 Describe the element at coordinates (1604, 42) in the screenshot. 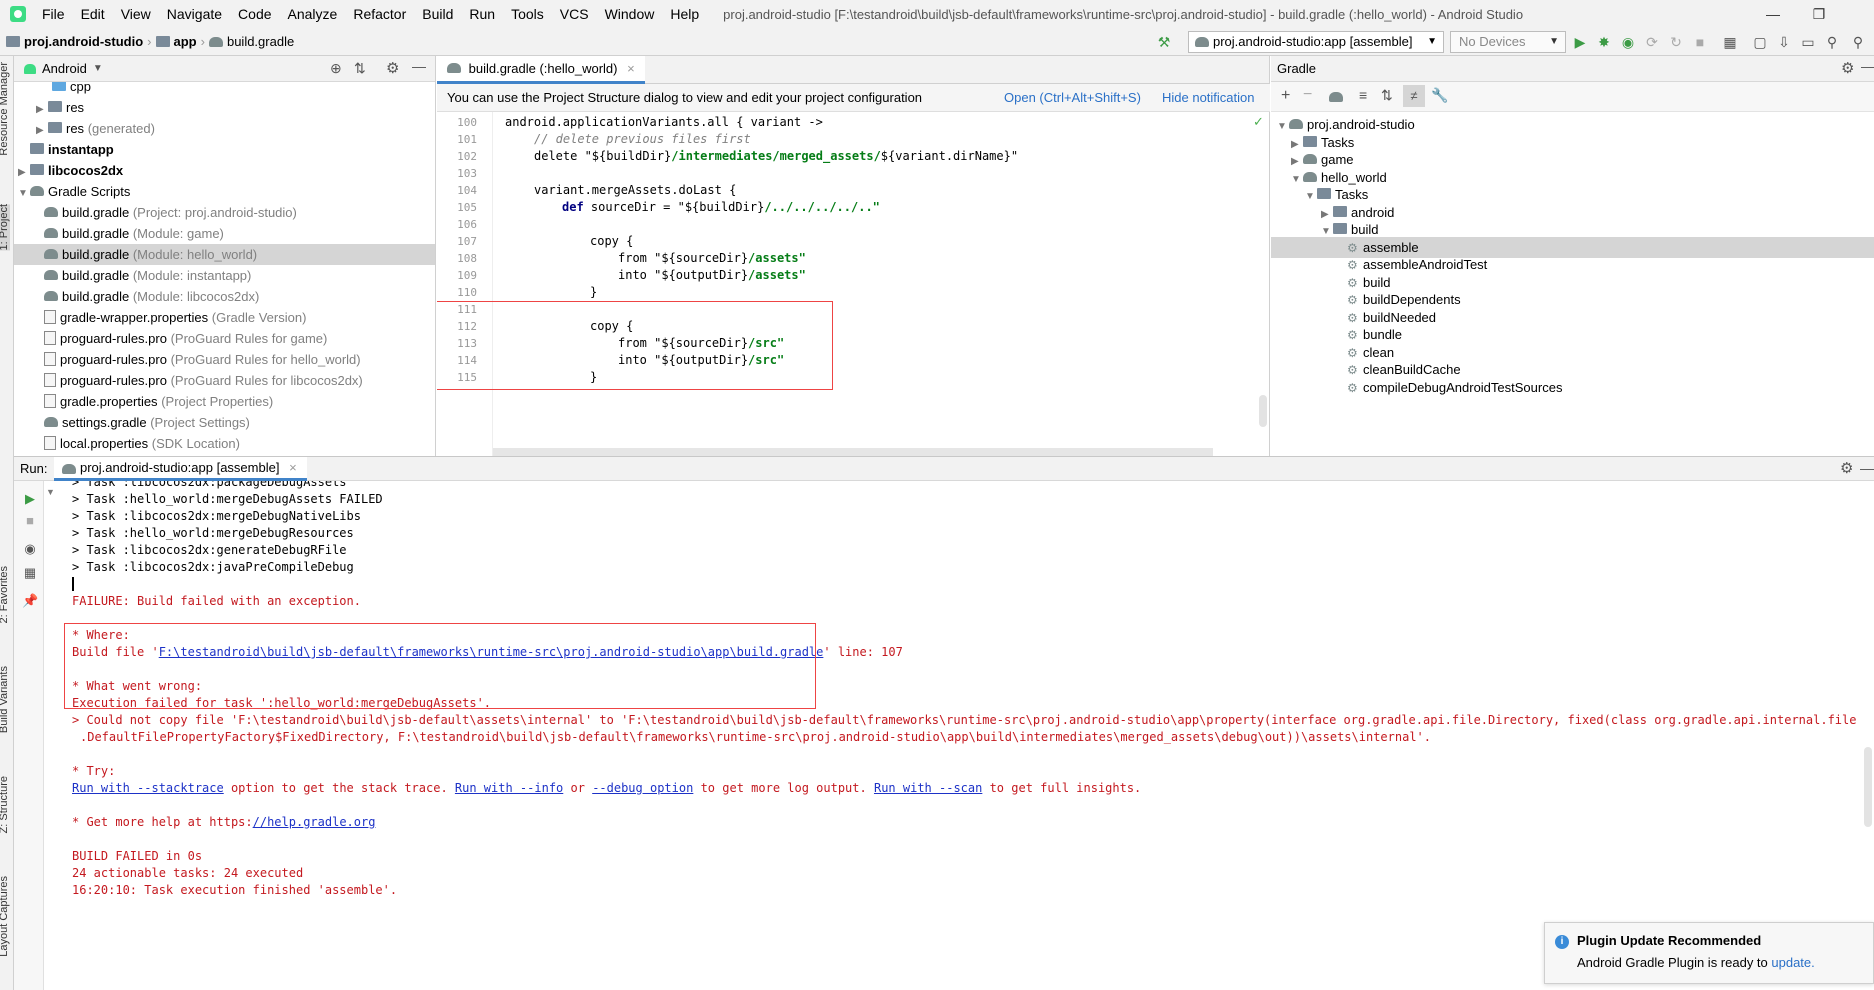

I see `debug-icon: ✸` at that location.